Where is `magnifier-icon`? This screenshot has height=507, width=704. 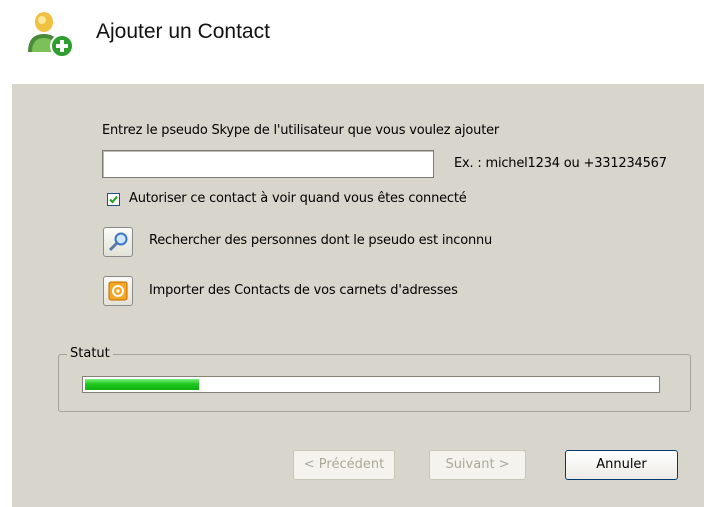
magnifier-icon is located at coordinates (118, 242).